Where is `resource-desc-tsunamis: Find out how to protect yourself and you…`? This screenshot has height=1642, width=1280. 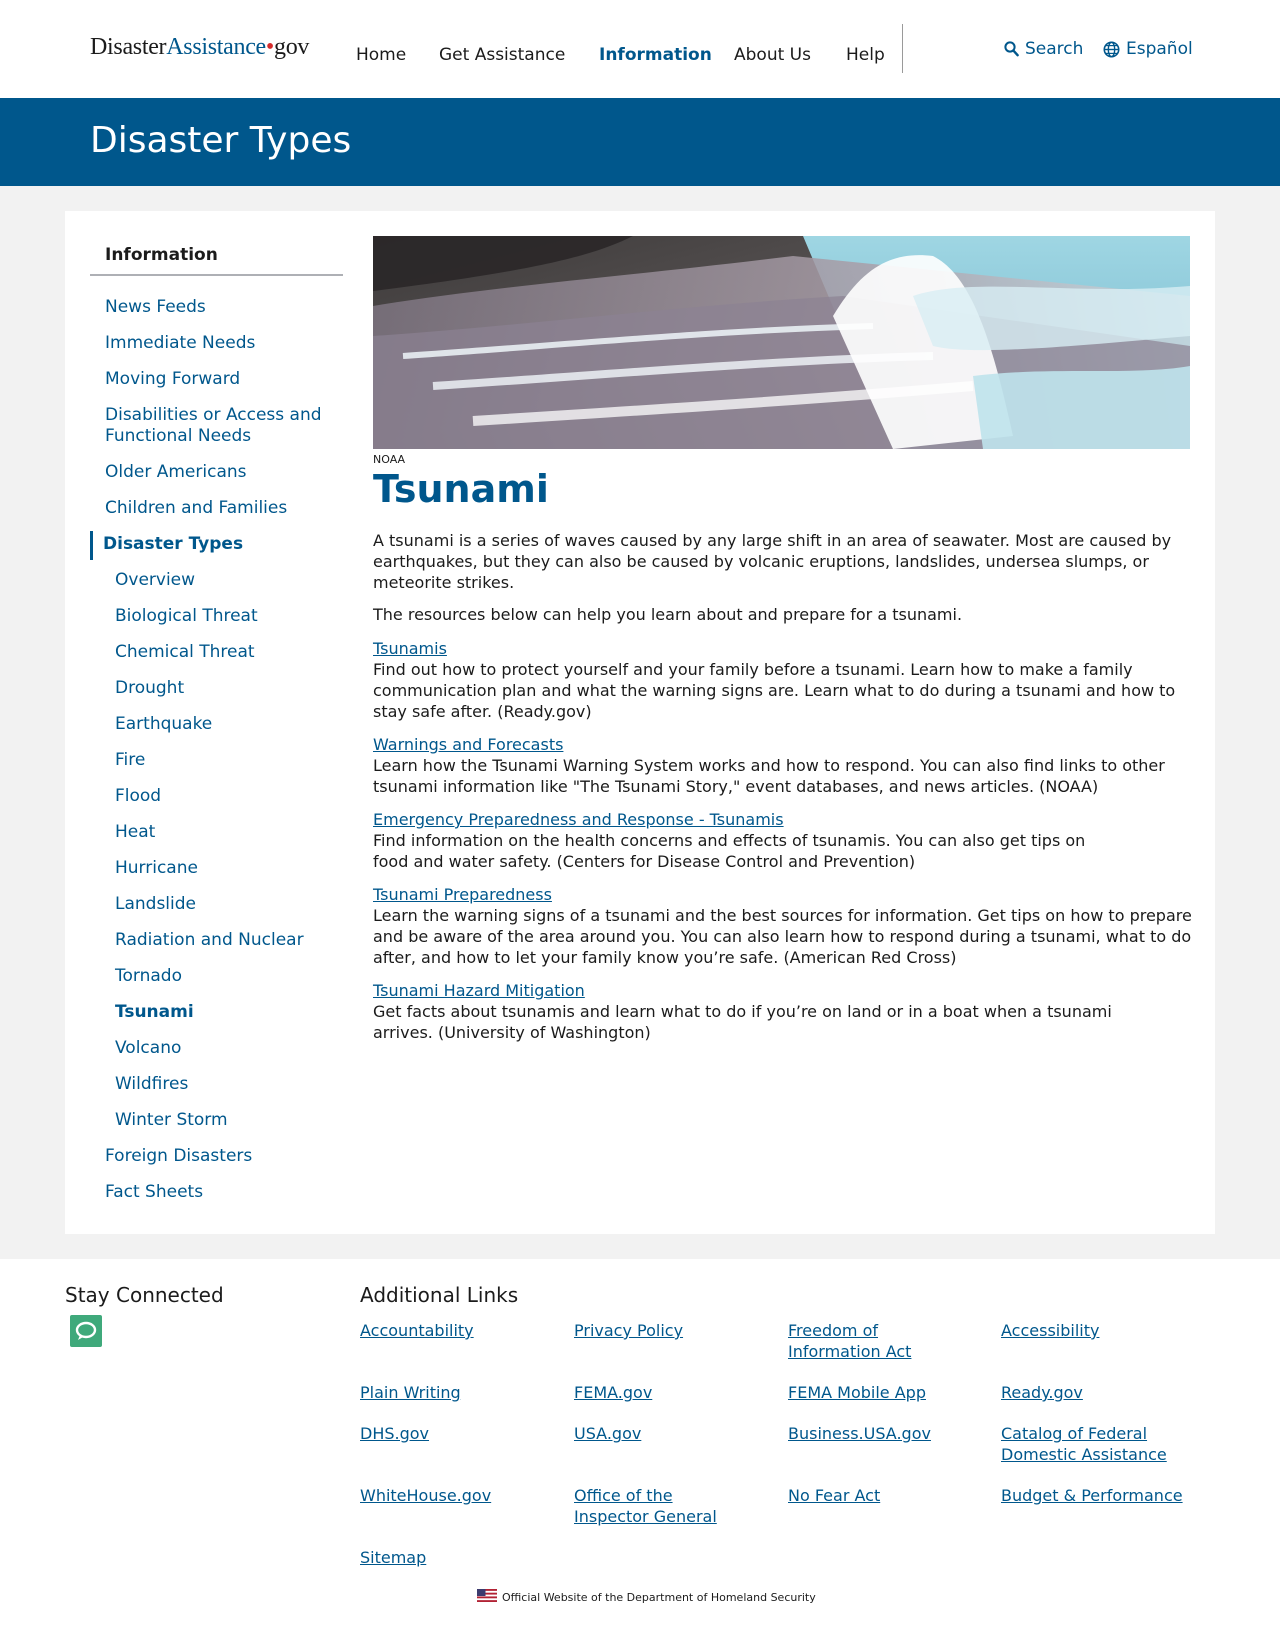
resource-desc-tsunamis: Find out how to protect yourself and you… is located at coordinates (774, 690).